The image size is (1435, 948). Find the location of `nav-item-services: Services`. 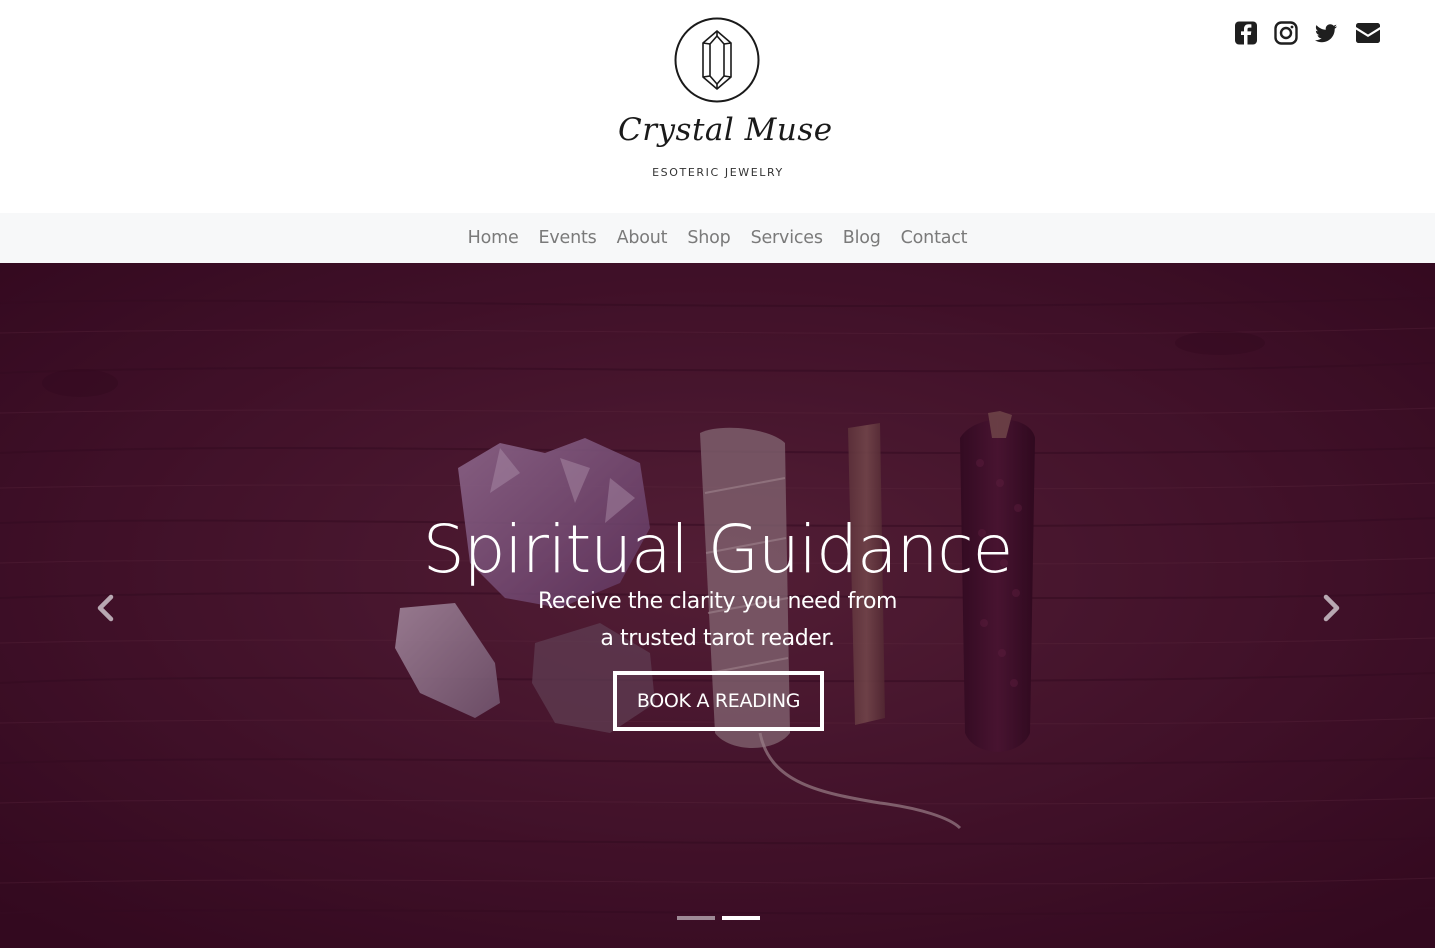

nav-item-services: Services is located at coordinates (787, 238).